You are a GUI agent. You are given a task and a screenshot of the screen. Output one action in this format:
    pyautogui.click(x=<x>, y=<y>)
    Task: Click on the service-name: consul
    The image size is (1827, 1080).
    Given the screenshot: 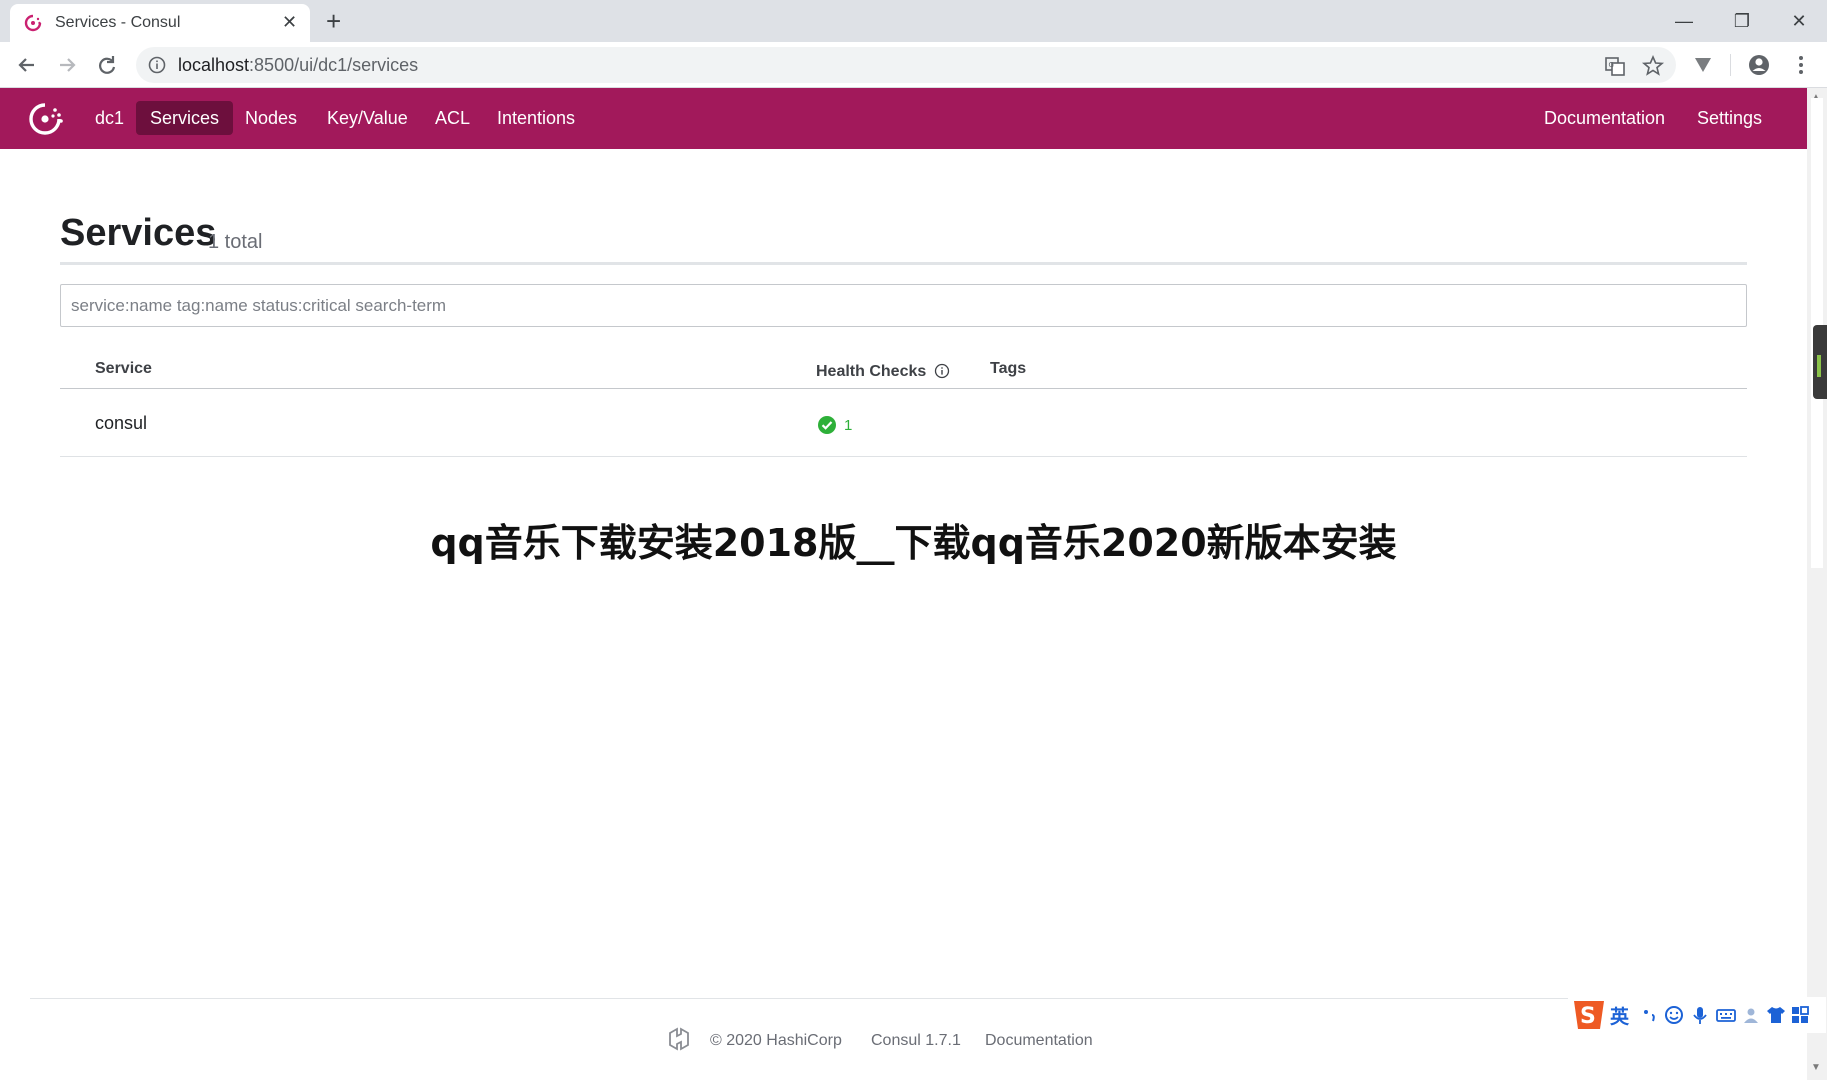 What is the action you would take?
    pyautogui.click(x=121, y=423)
    